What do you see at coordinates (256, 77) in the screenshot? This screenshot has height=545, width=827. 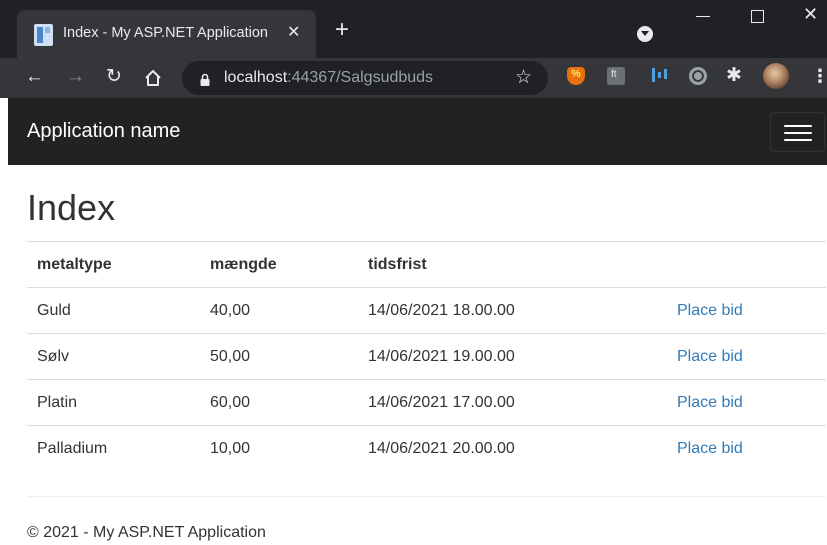 I see `url-host: localhost` at bounding box center [256, 77].